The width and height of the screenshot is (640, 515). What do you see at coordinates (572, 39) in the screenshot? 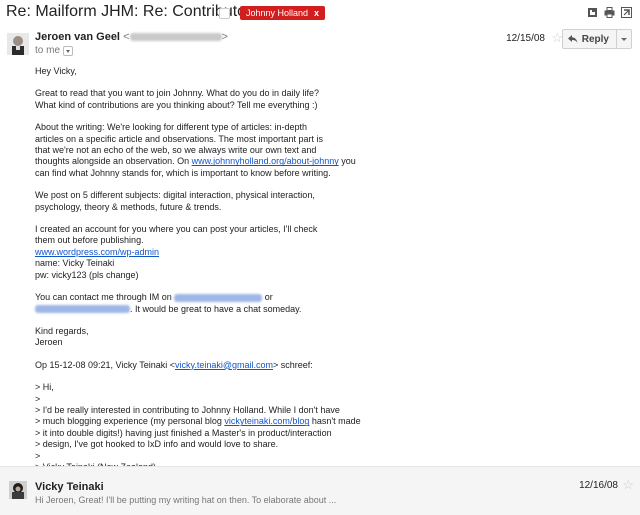
I see `reply-arrow-icon` at bounding box center [572, 39].